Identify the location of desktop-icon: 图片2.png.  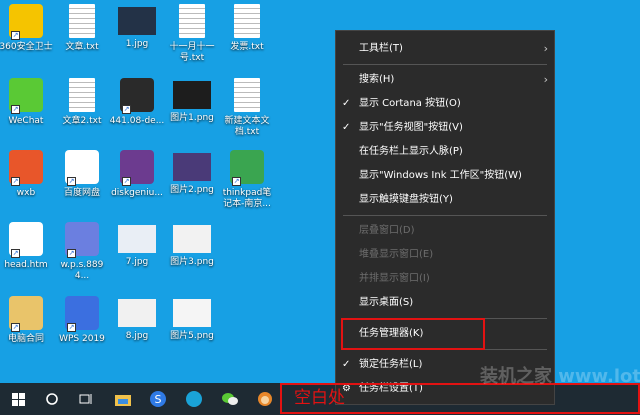
(192, 173).